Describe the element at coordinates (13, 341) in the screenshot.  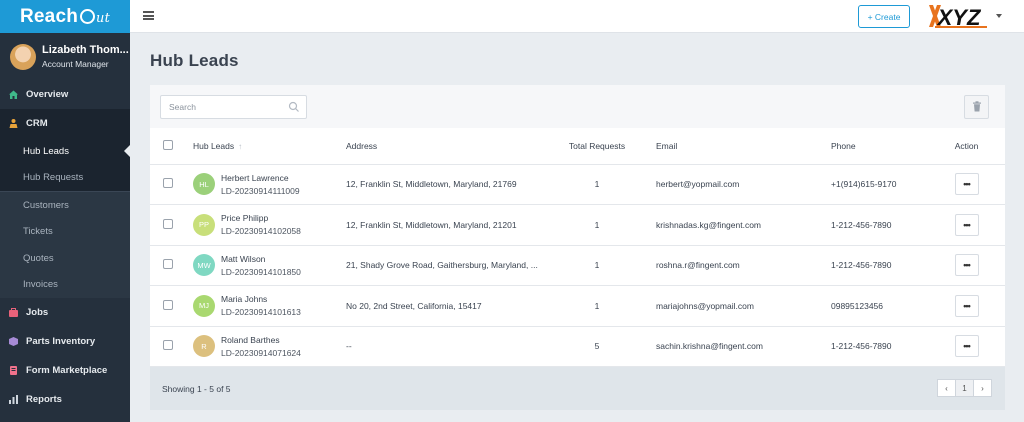
I see `box-icon` at that location.